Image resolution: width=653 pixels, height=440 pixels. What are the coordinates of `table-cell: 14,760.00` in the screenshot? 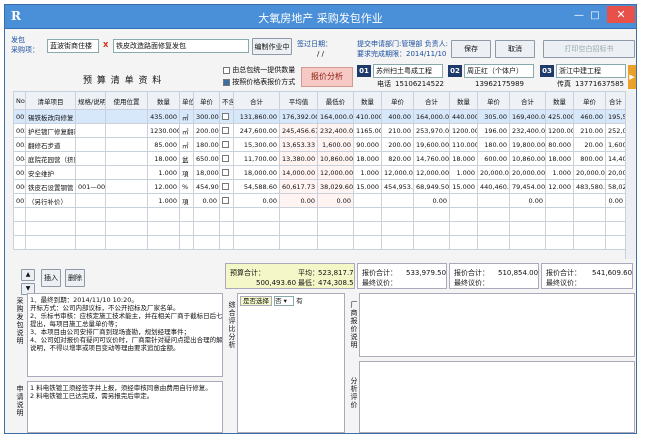 It's located at (431, 158).